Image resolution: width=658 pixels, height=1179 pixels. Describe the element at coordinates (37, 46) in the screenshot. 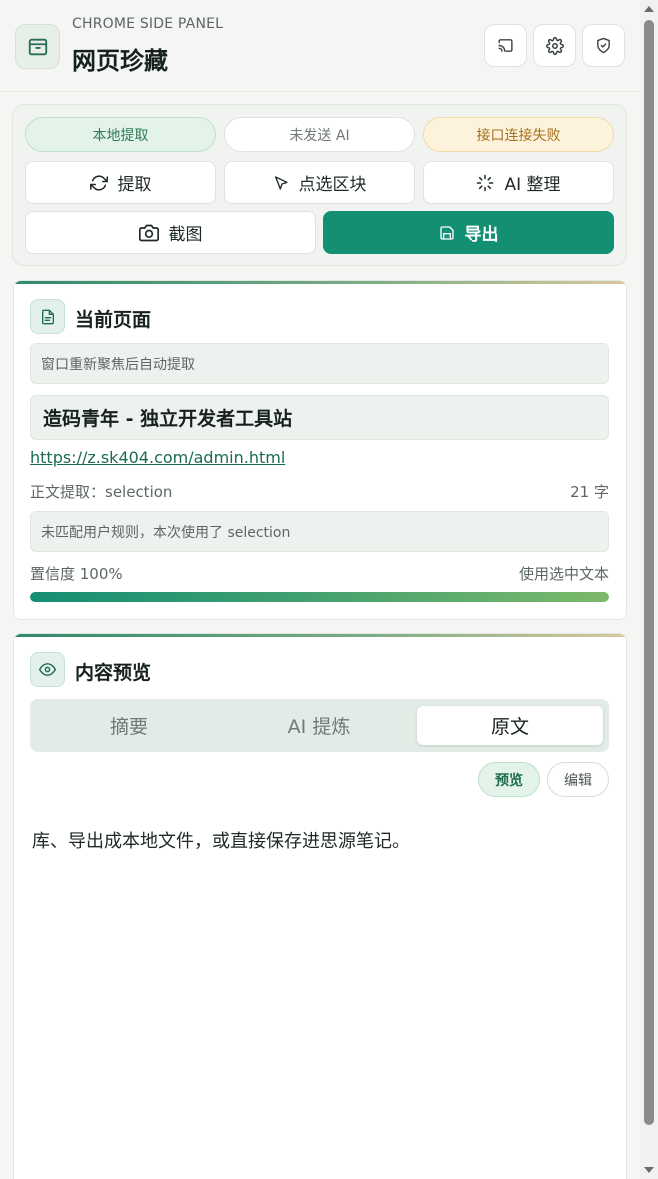

I see `archive-icon` at that location.